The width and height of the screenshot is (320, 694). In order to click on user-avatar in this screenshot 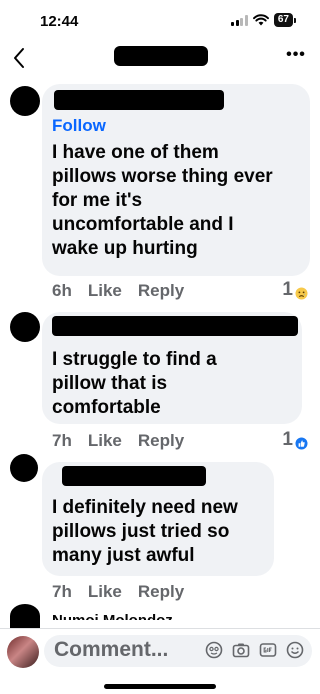, I will do `click(23, 652)`.